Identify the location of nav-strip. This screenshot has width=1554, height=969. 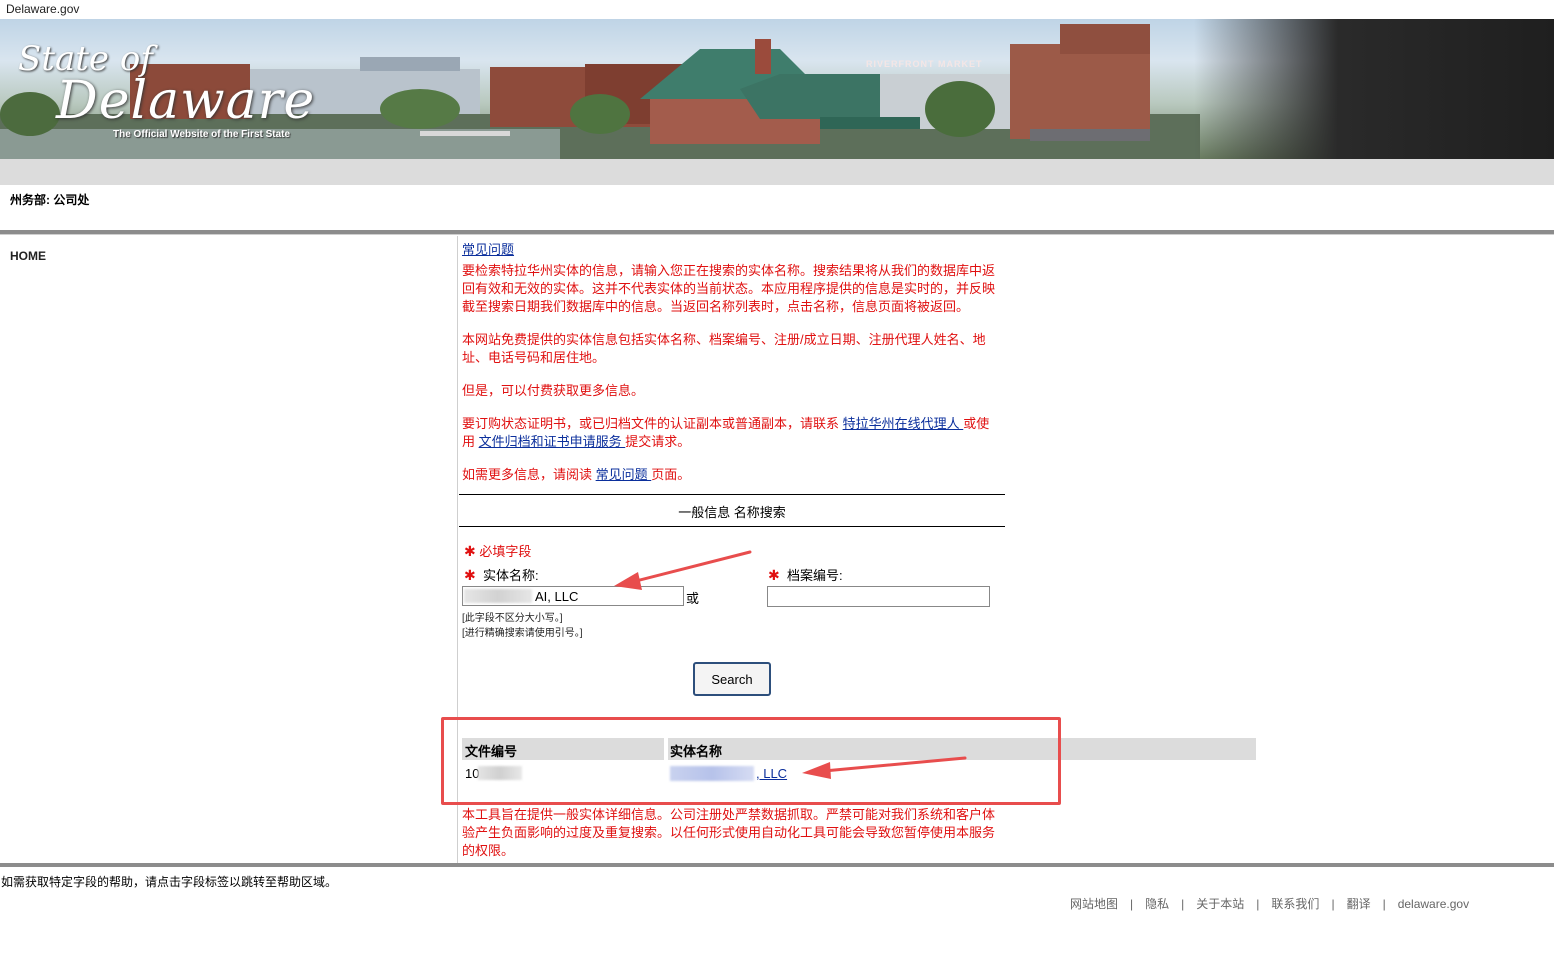
(777, 172).